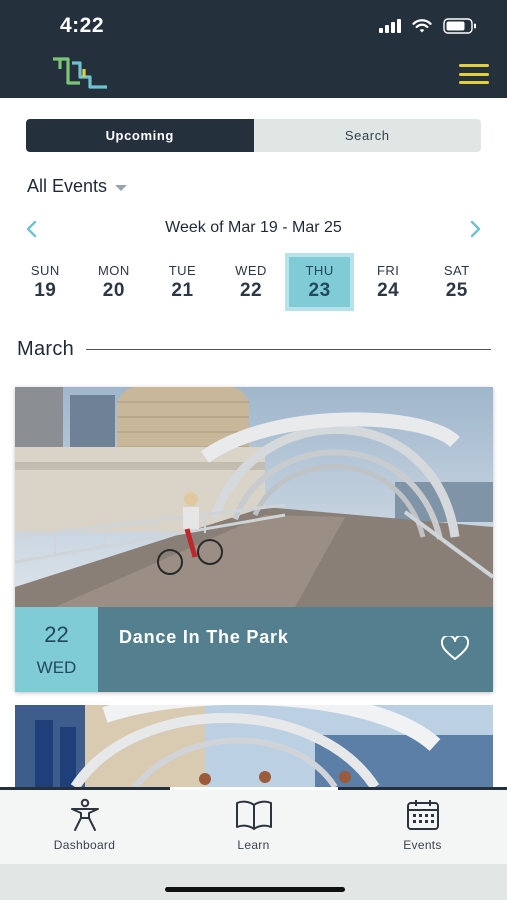 The width and height of the screenshot is (507, 900). What do you see at coordinates (251, 270) in the screenshot?
I see `day-name: WED` at bounding box center [251, 270].